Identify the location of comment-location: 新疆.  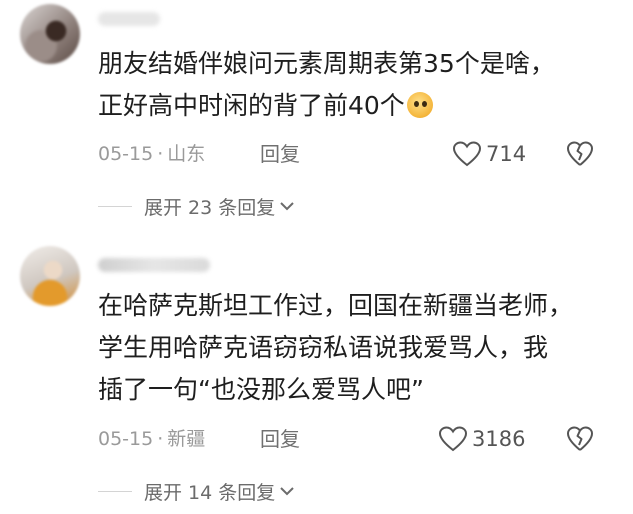
(186, 439).